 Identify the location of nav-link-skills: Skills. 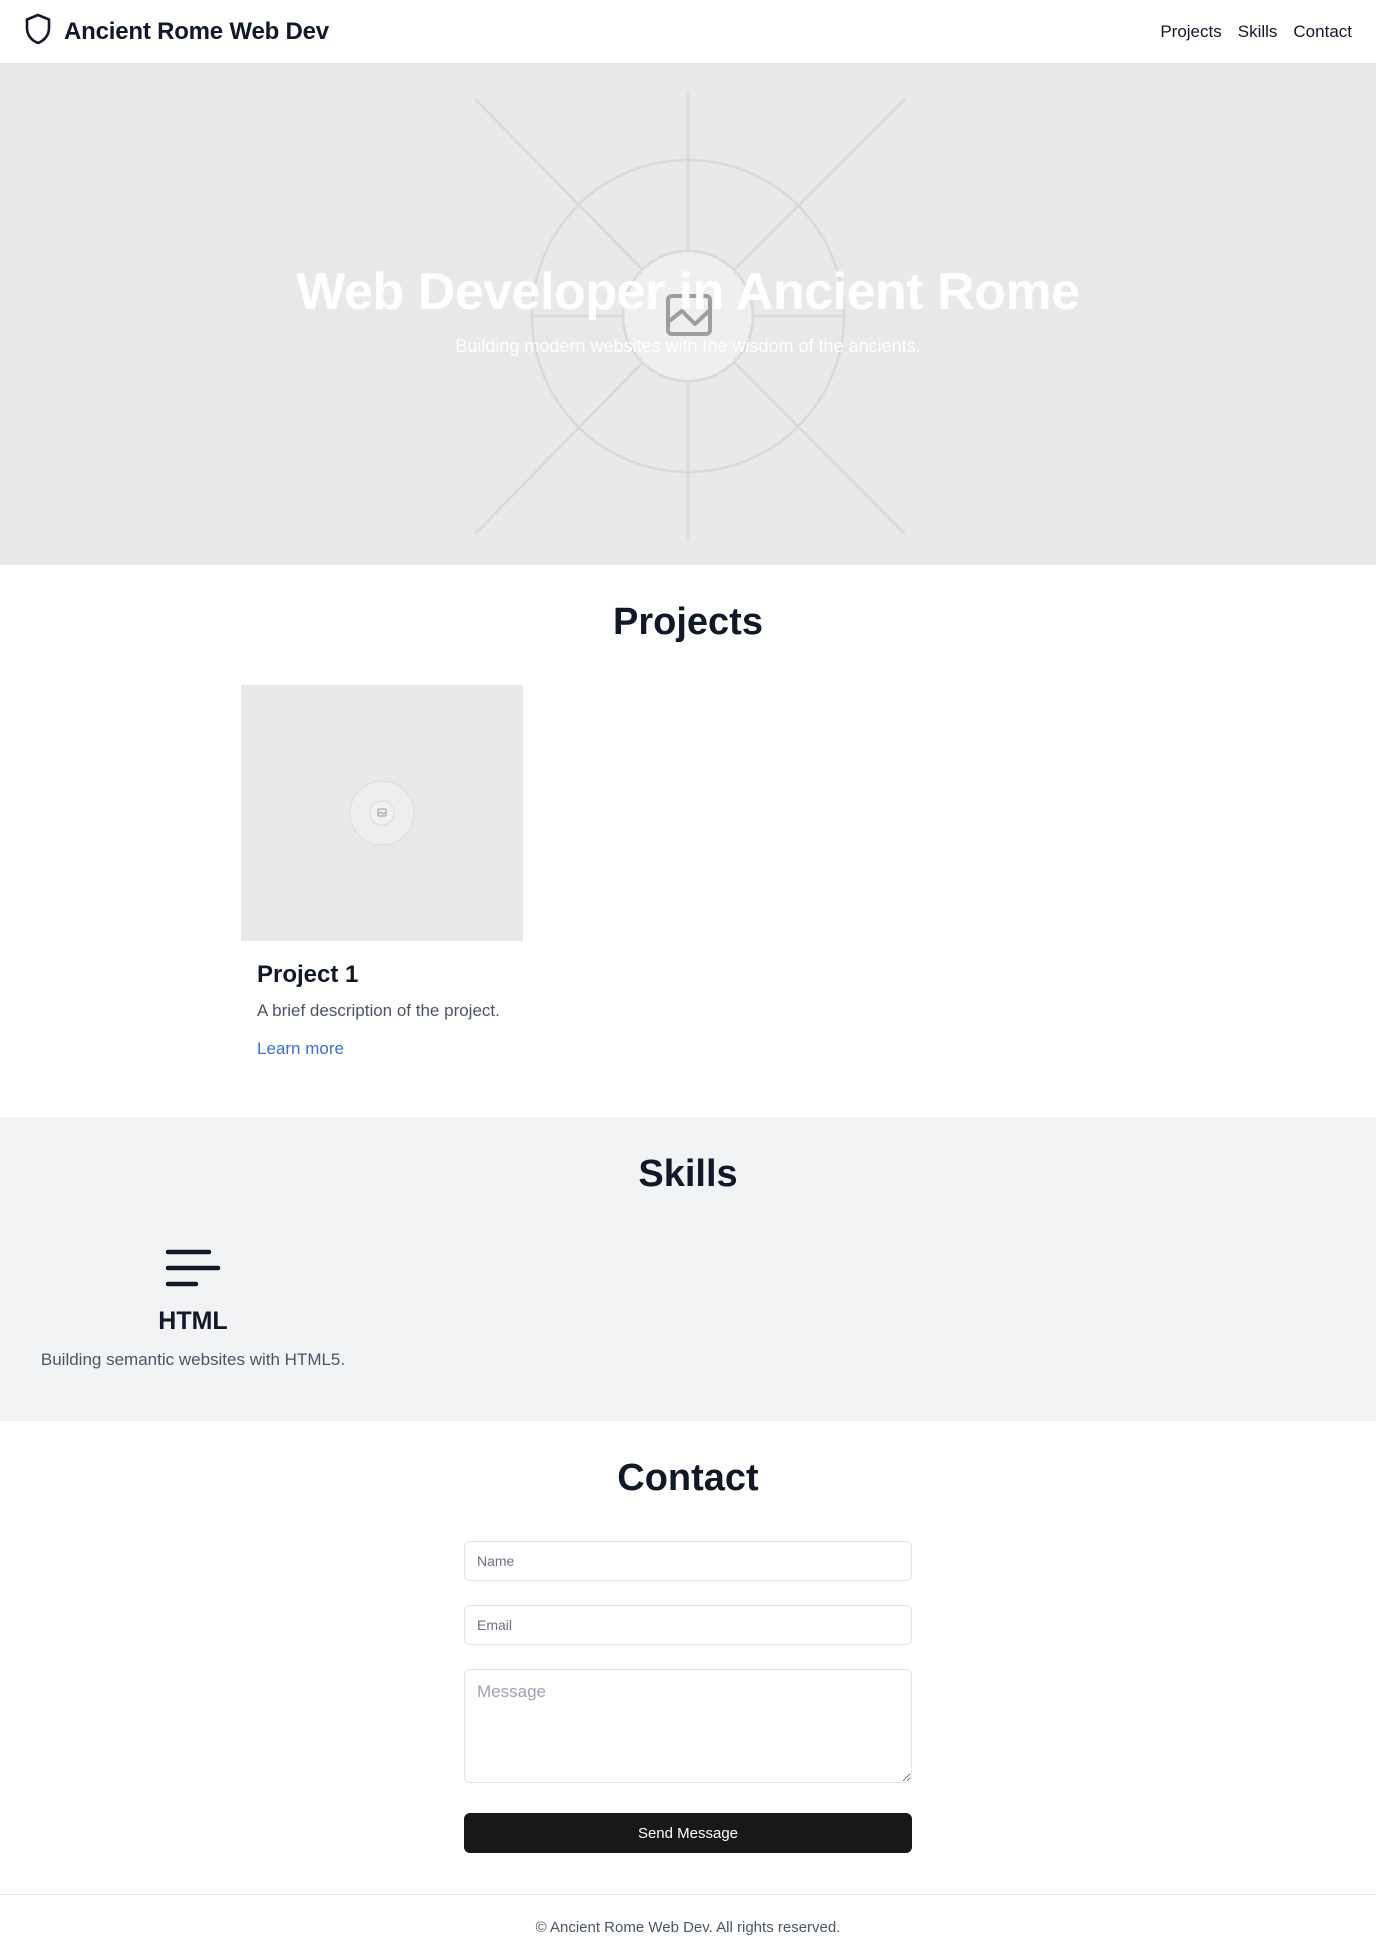
(1258, 32).